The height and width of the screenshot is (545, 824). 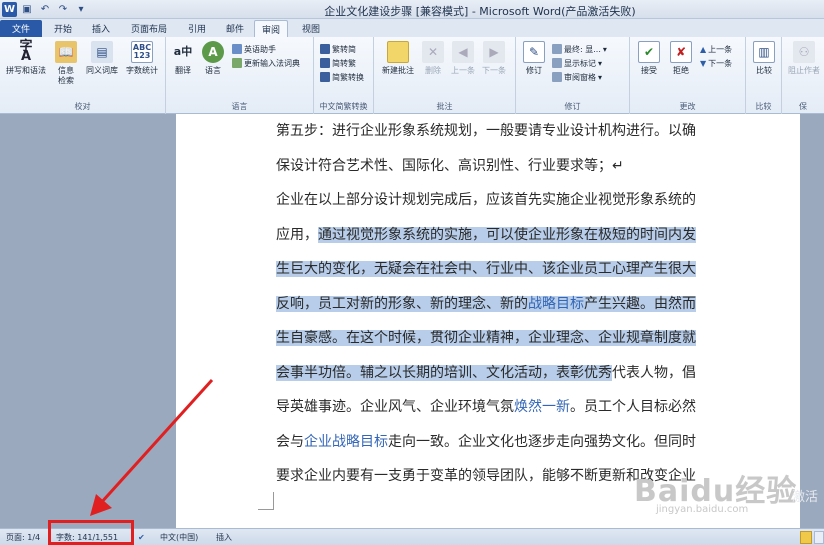 I want to click on chevron-down-icon: ▾, so click(x=604, y=49).